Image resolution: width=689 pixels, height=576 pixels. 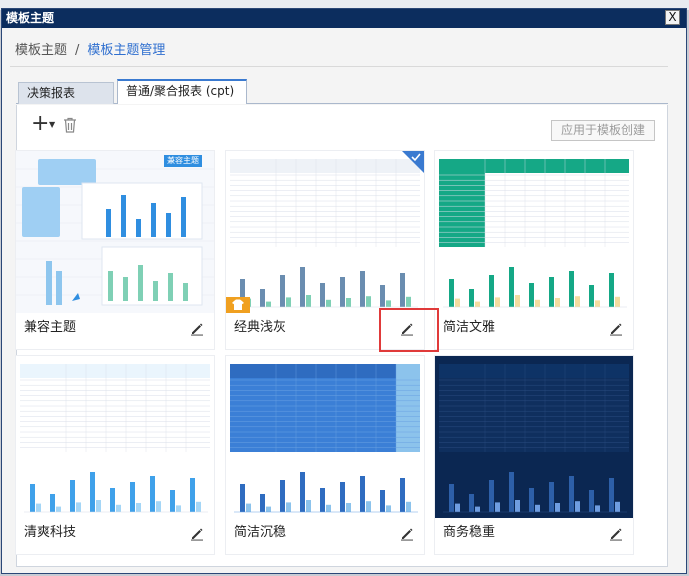 What do you see at coordinates (66, 101) in the screenshot?
I see `tab-frm: 决策报表 (frm)` at bounding box center [66, 101].